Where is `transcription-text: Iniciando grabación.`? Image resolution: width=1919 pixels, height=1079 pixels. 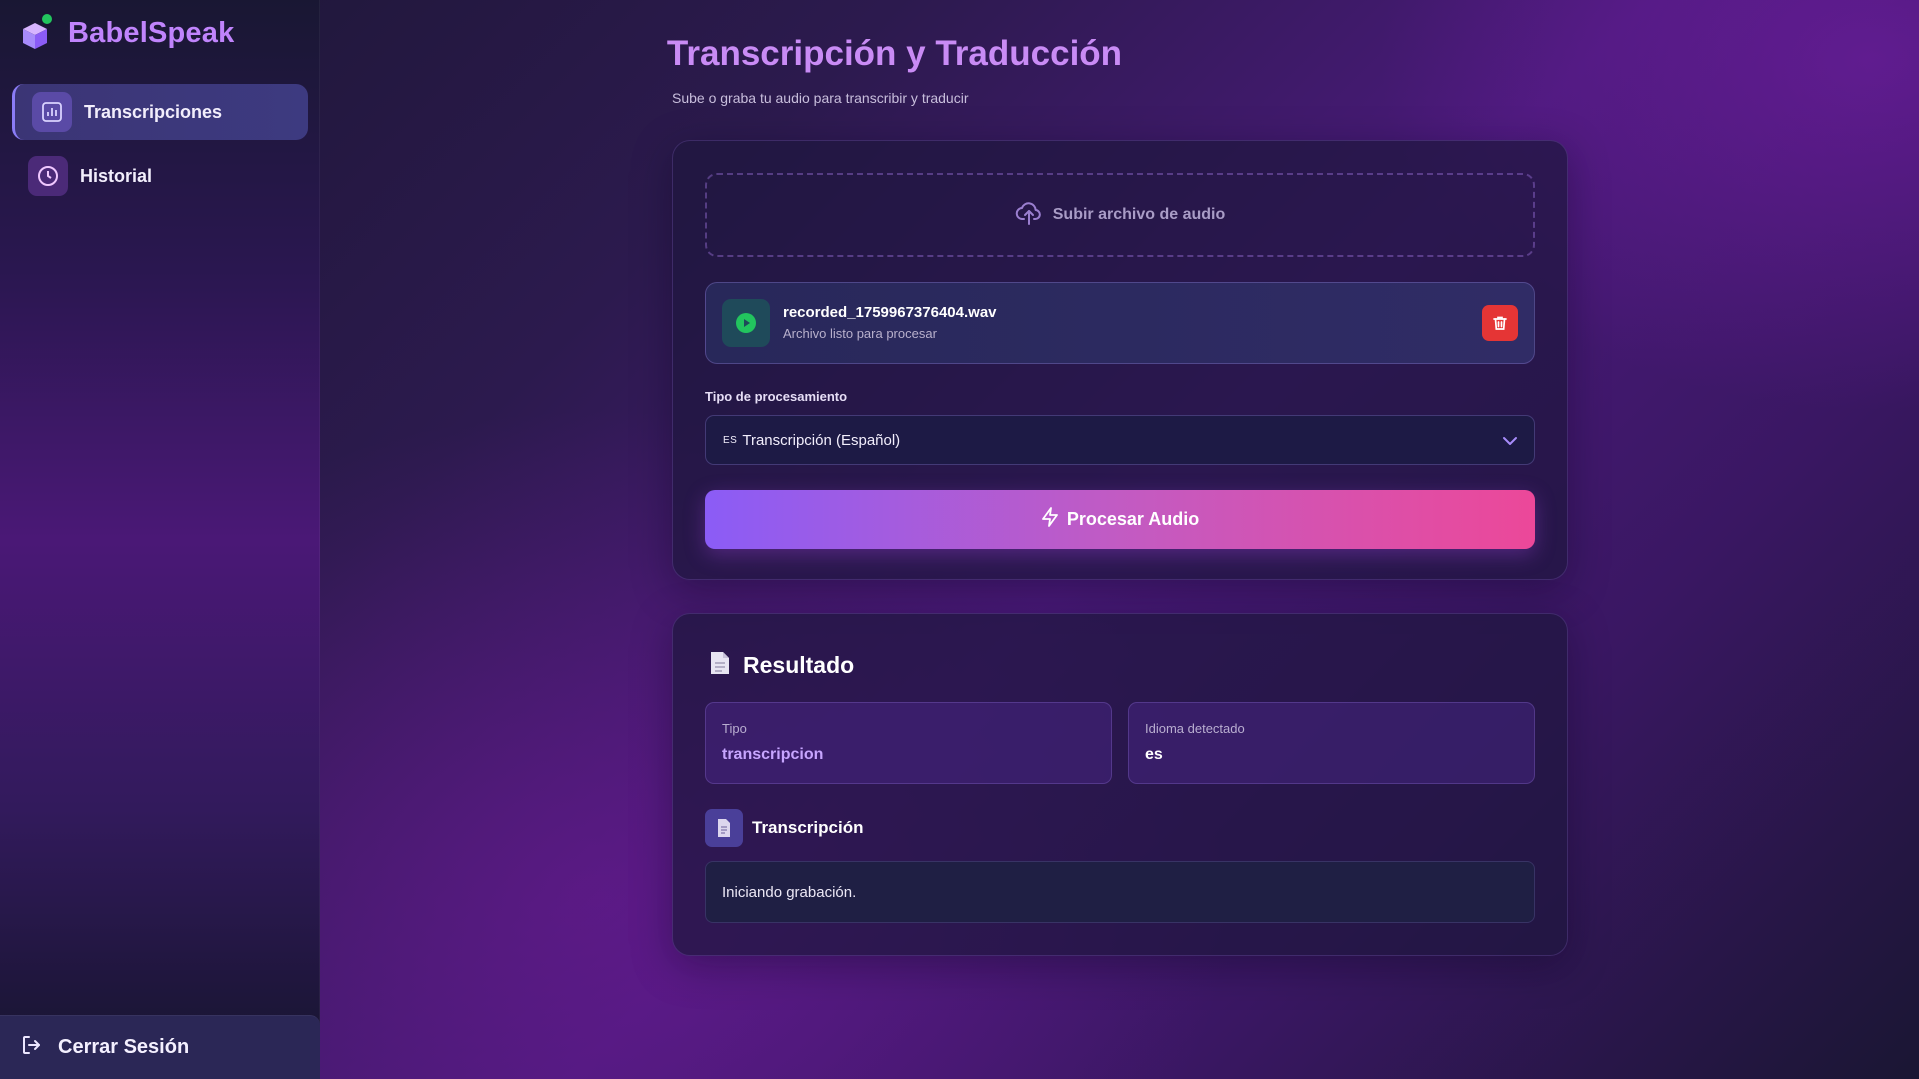 transcription-text: Iniciando grabación. is located at coordinates (789, 892).